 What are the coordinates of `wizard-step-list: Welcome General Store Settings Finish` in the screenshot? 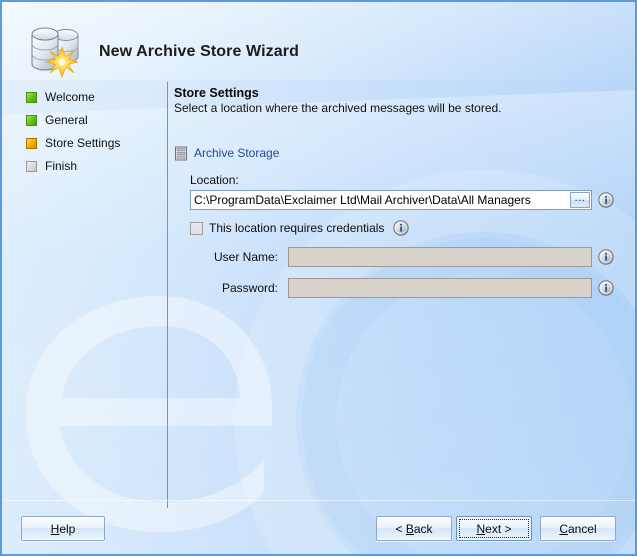 It's located at (91, 132).